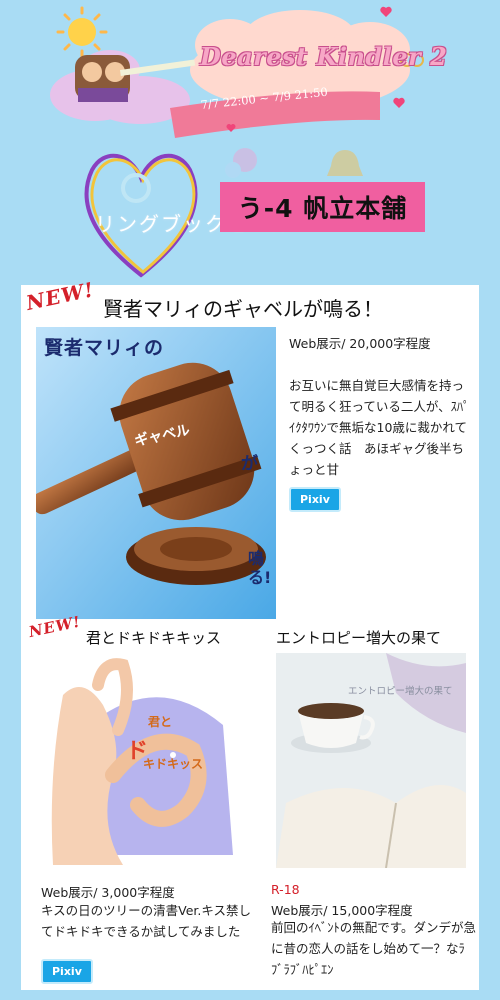 The height and width of the screenshot is (1000, 500). Describe the element at coordinates (360, 343) in the screenshot. I see `main-work-info: Web展示/ 20,000字程度` at that location.